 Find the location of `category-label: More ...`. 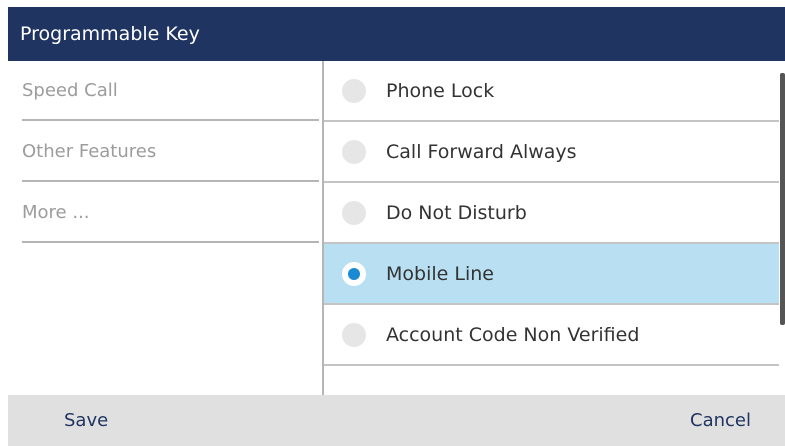

category-label: More ... is located at coordinates (56, 212).